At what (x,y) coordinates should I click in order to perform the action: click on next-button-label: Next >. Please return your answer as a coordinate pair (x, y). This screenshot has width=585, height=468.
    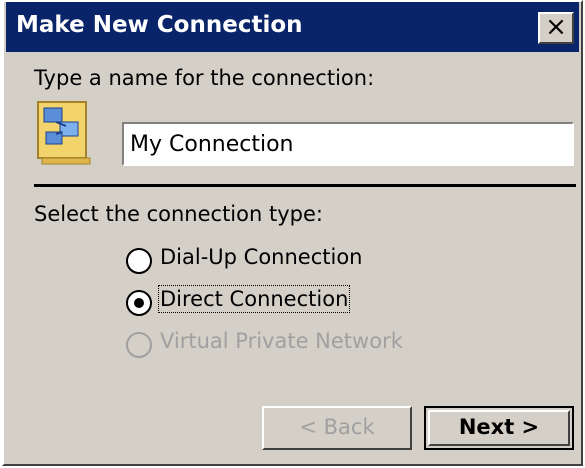
    Looking at the image, I should click on (499, 427).